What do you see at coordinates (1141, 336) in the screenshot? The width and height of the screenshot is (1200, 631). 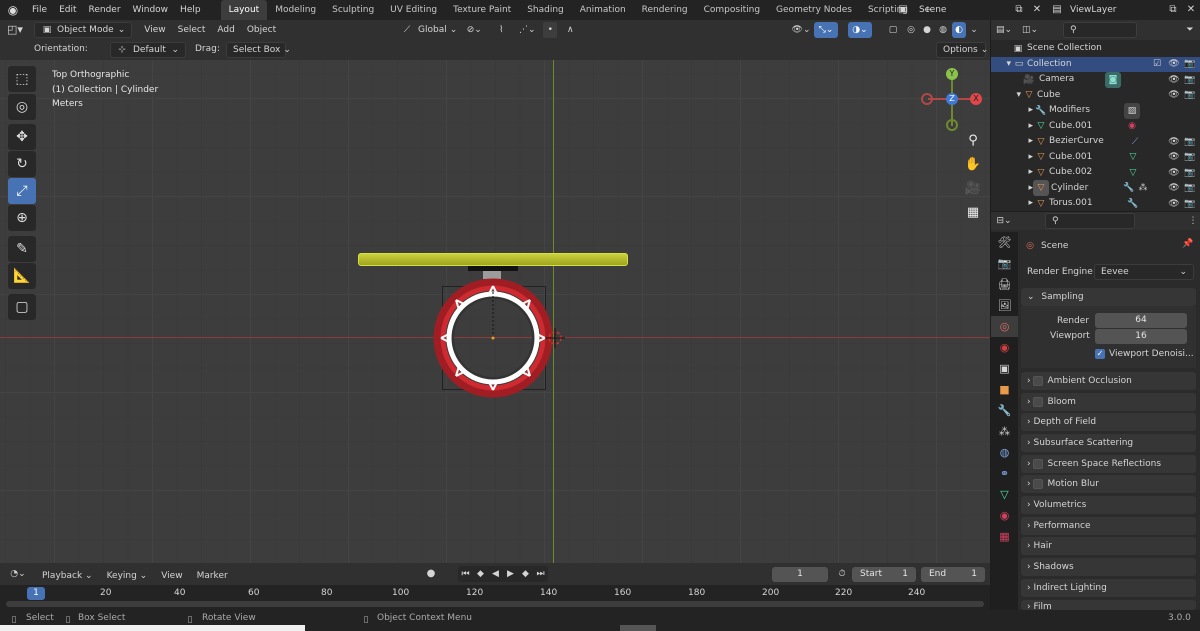 I see `viewport-samples-field: 16` at bounding box center [1141, 336].